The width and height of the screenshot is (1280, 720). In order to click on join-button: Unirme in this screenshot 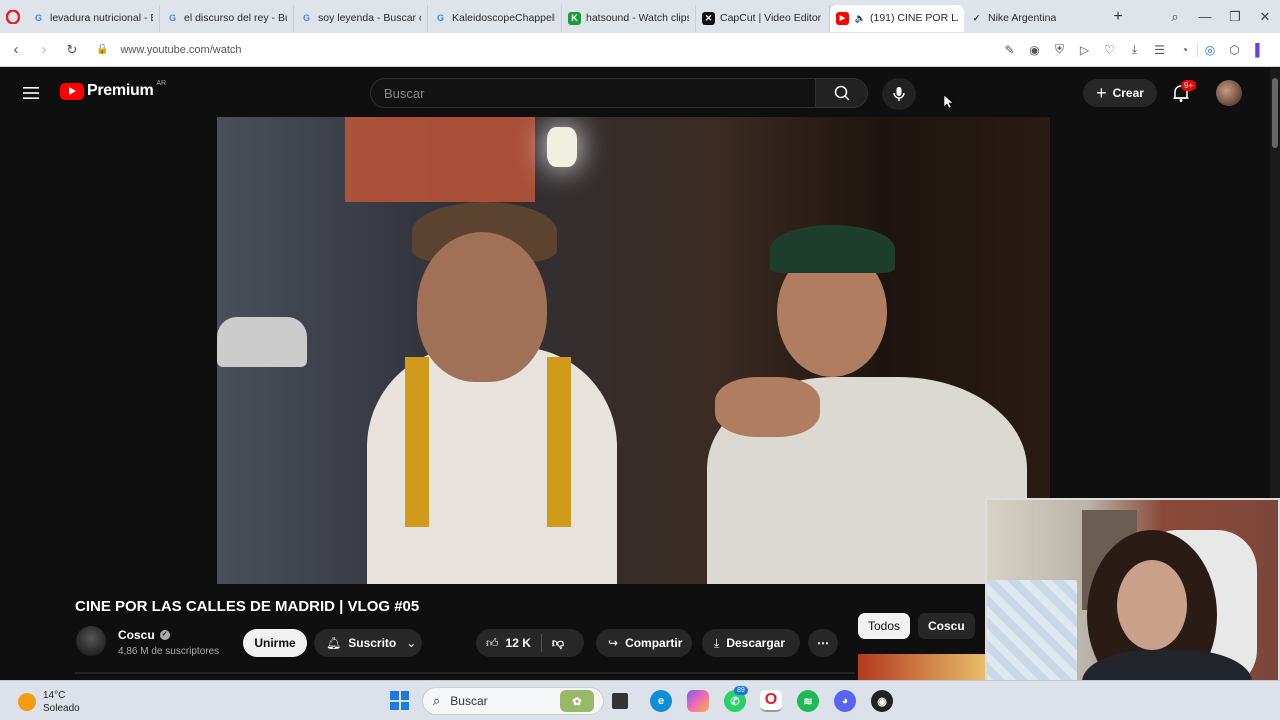, I will do `click(275, 643)`.